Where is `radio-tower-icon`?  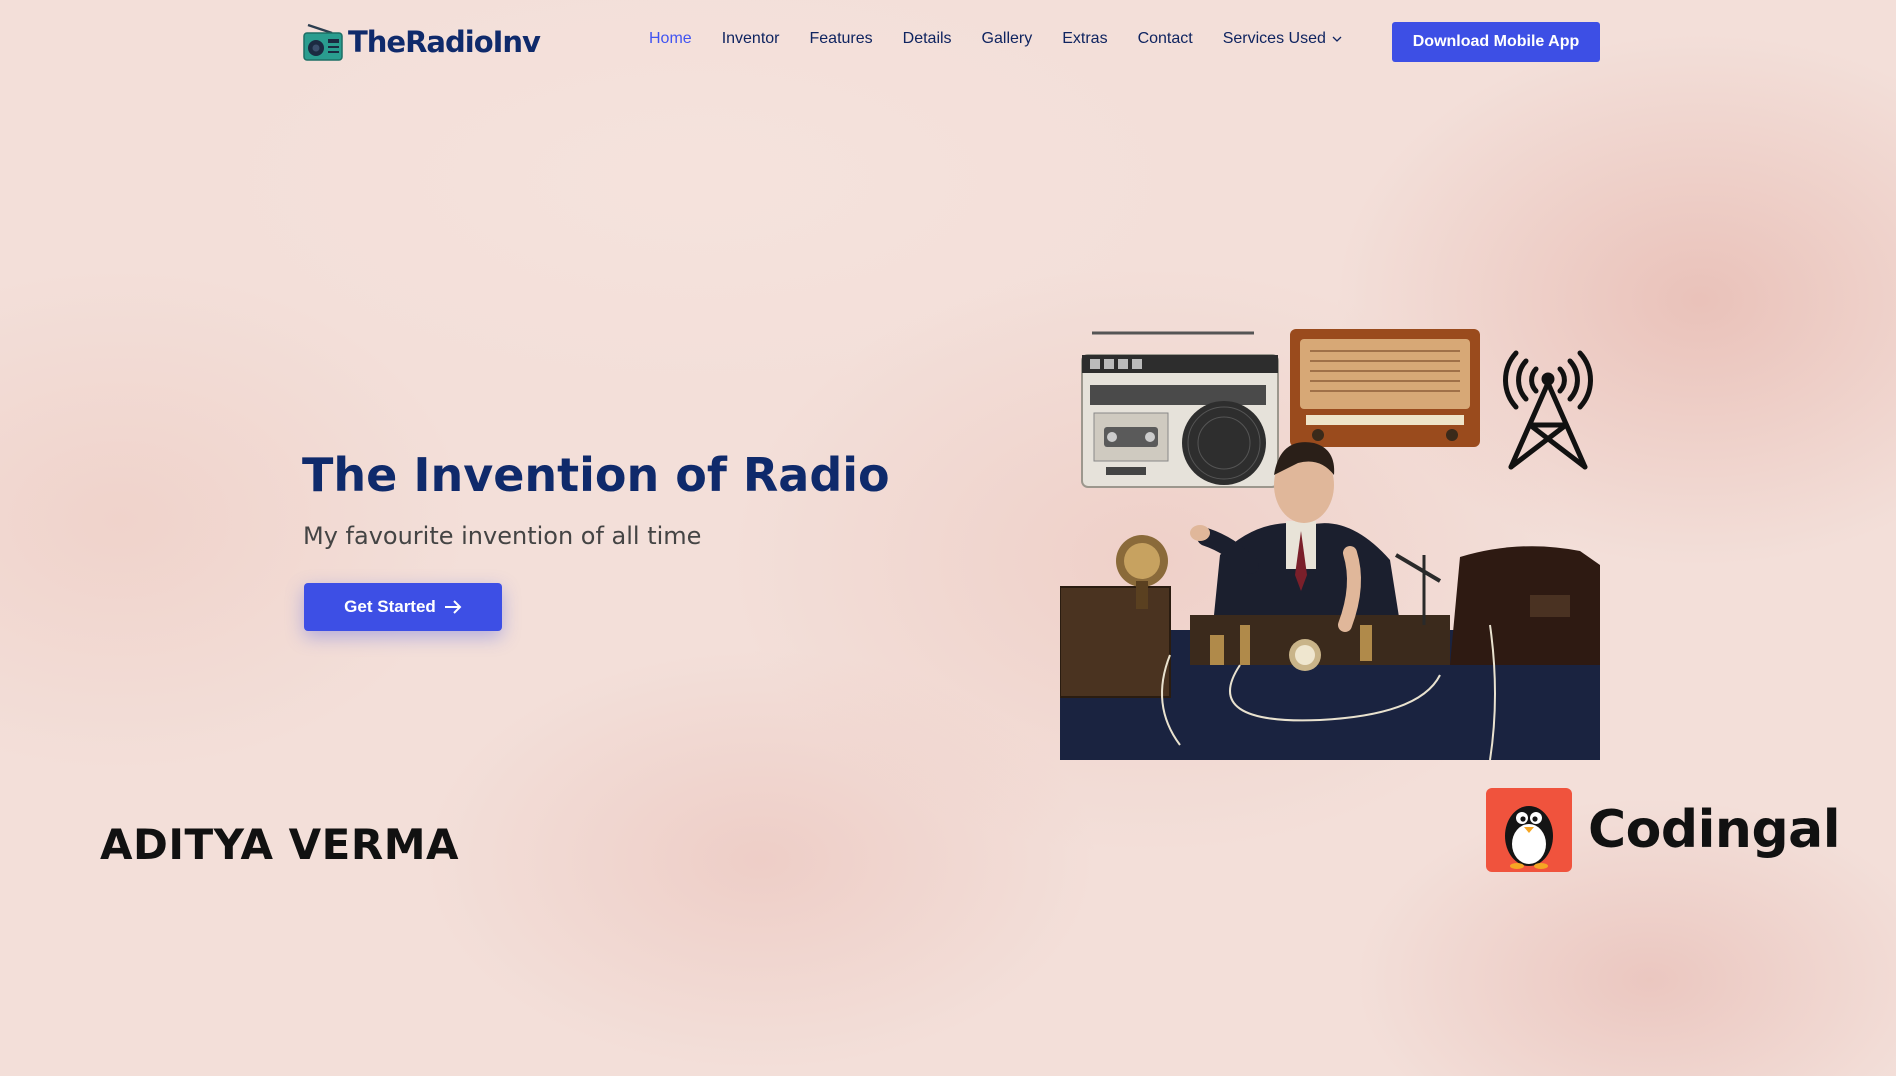 radio-tower-icon is located at coordinates (1548, 410).